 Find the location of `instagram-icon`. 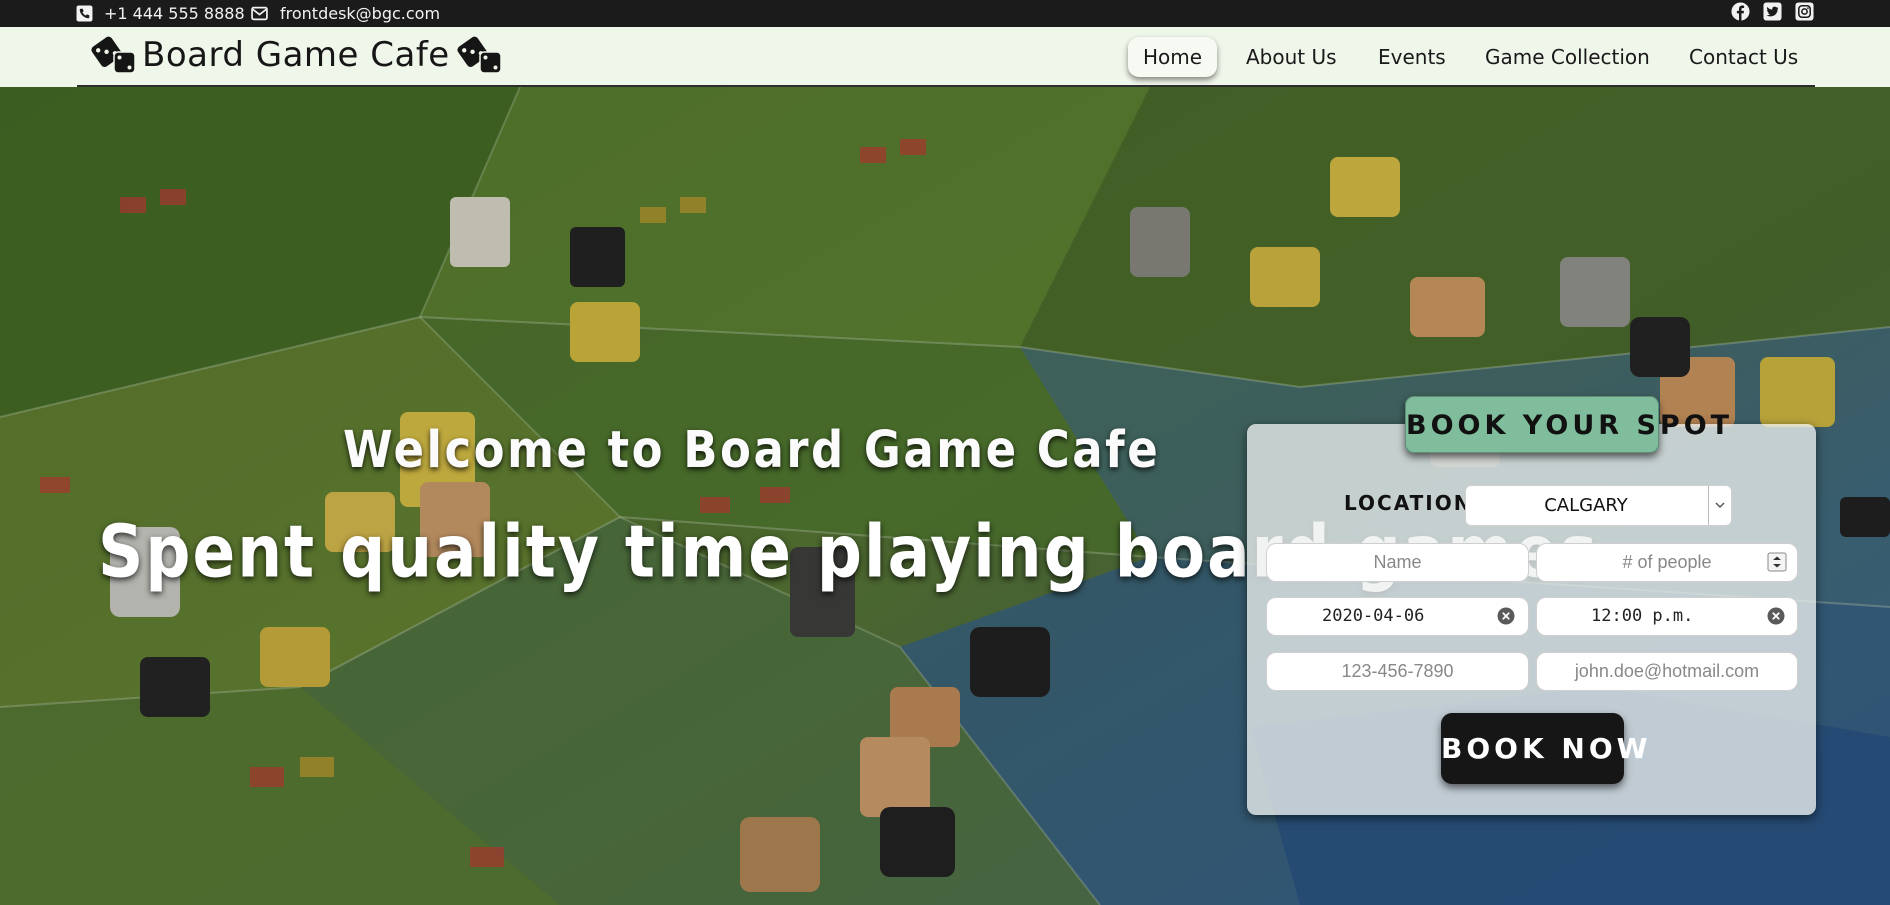

instagram-icon is located at coordinates (1804, 11).